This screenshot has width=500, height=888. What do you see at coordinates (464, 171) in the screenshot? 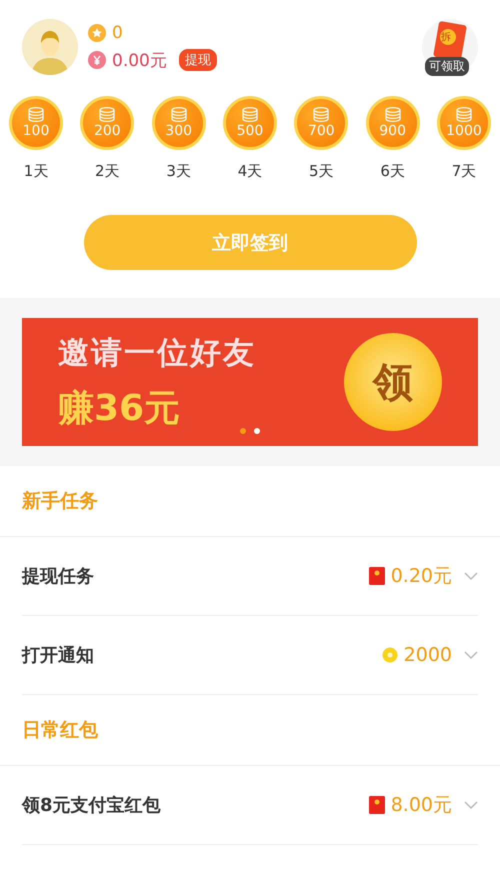
I see `day-label: 7天` at bounding box center [464, 171].